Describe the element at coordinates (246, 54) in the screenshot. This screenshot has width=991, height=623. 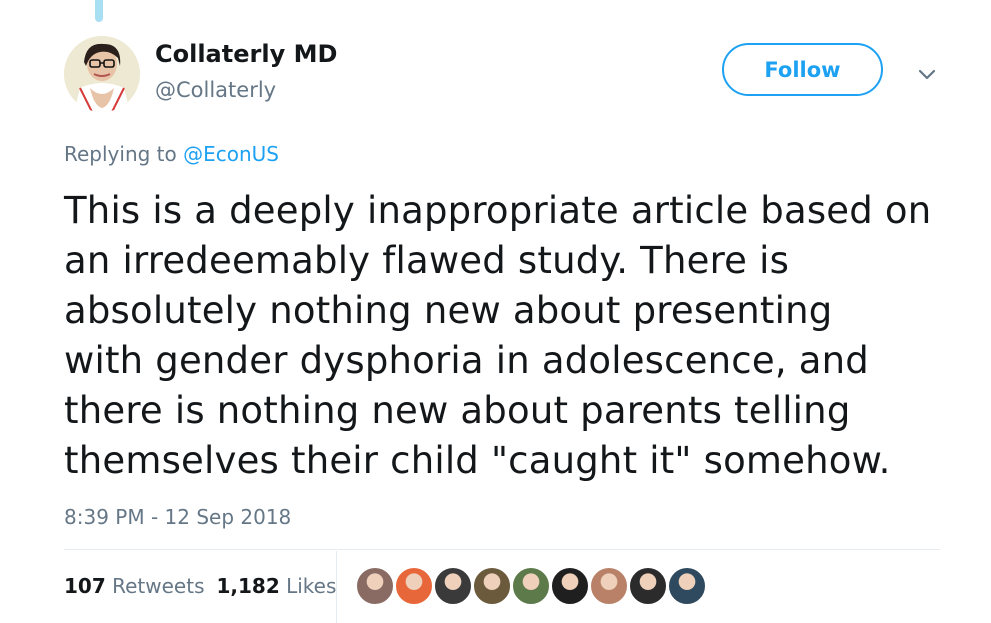
I see `author-display-name: Collaterly MD` at that location.